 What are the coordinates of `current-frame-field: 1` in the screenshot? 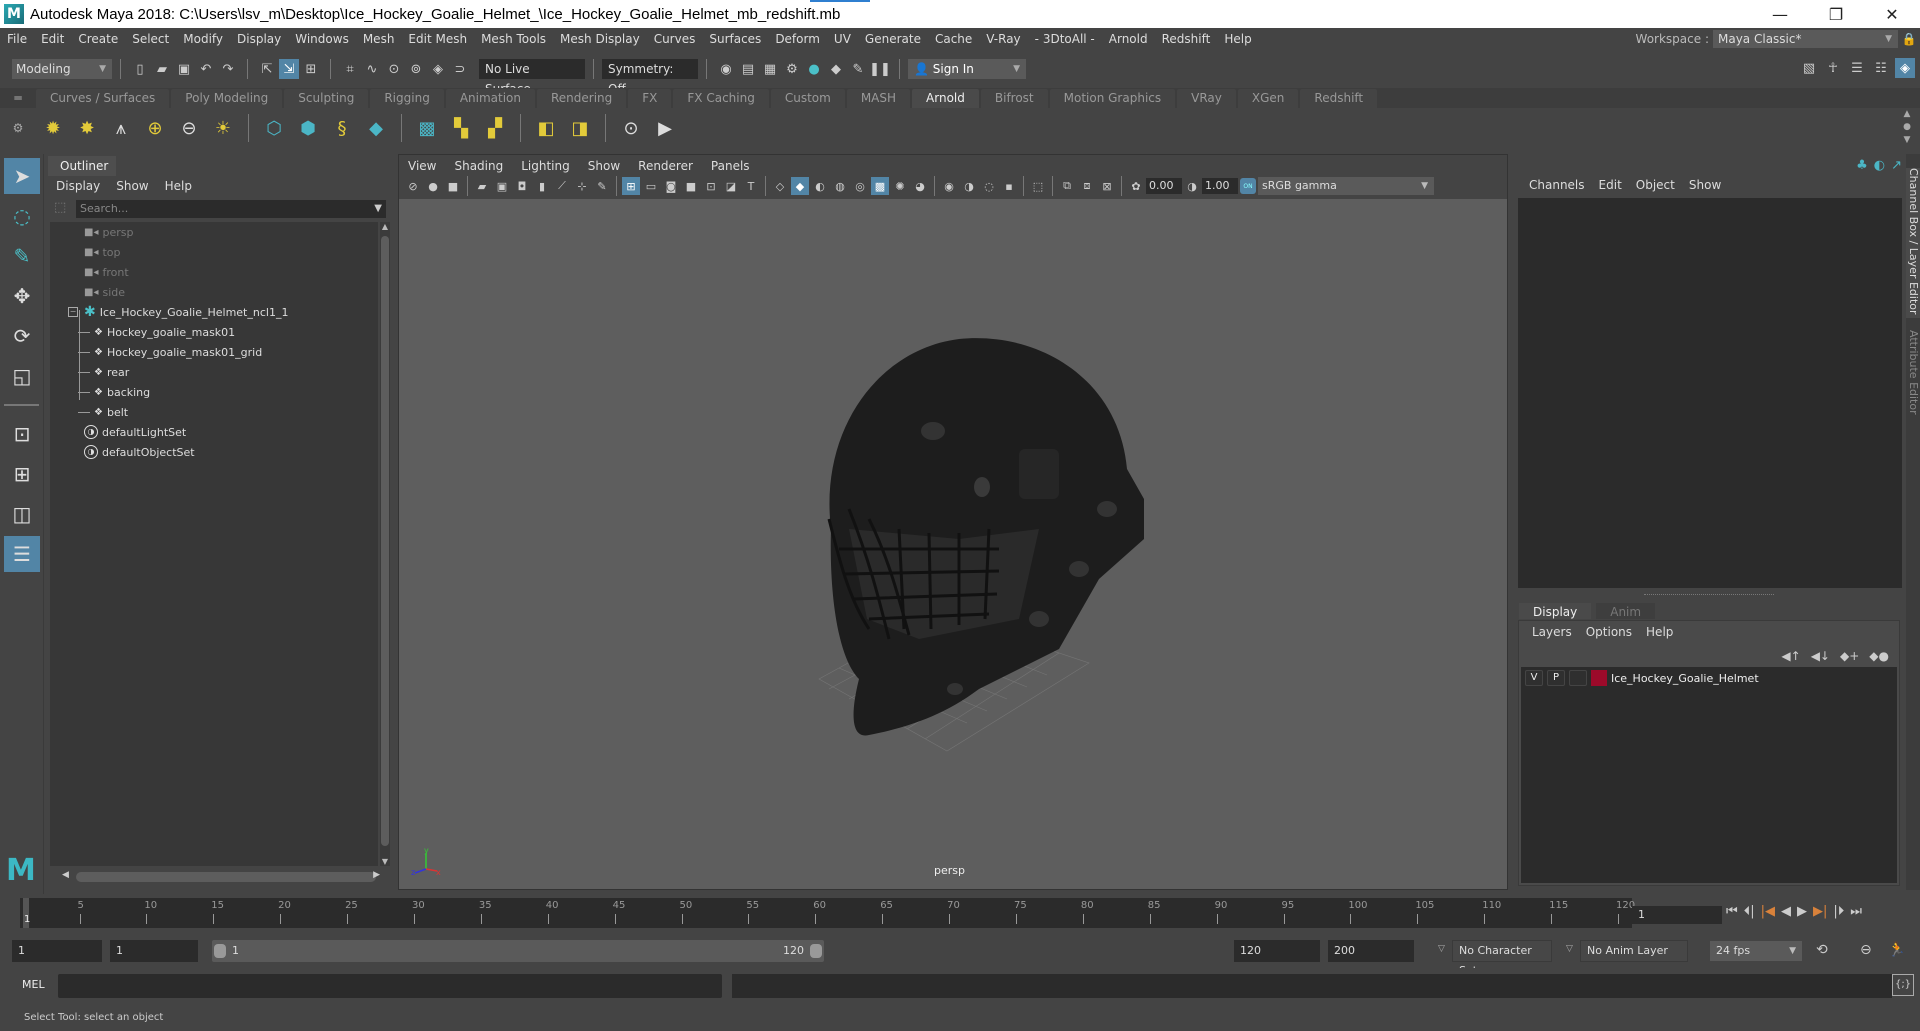 It's located at (1677, 915).